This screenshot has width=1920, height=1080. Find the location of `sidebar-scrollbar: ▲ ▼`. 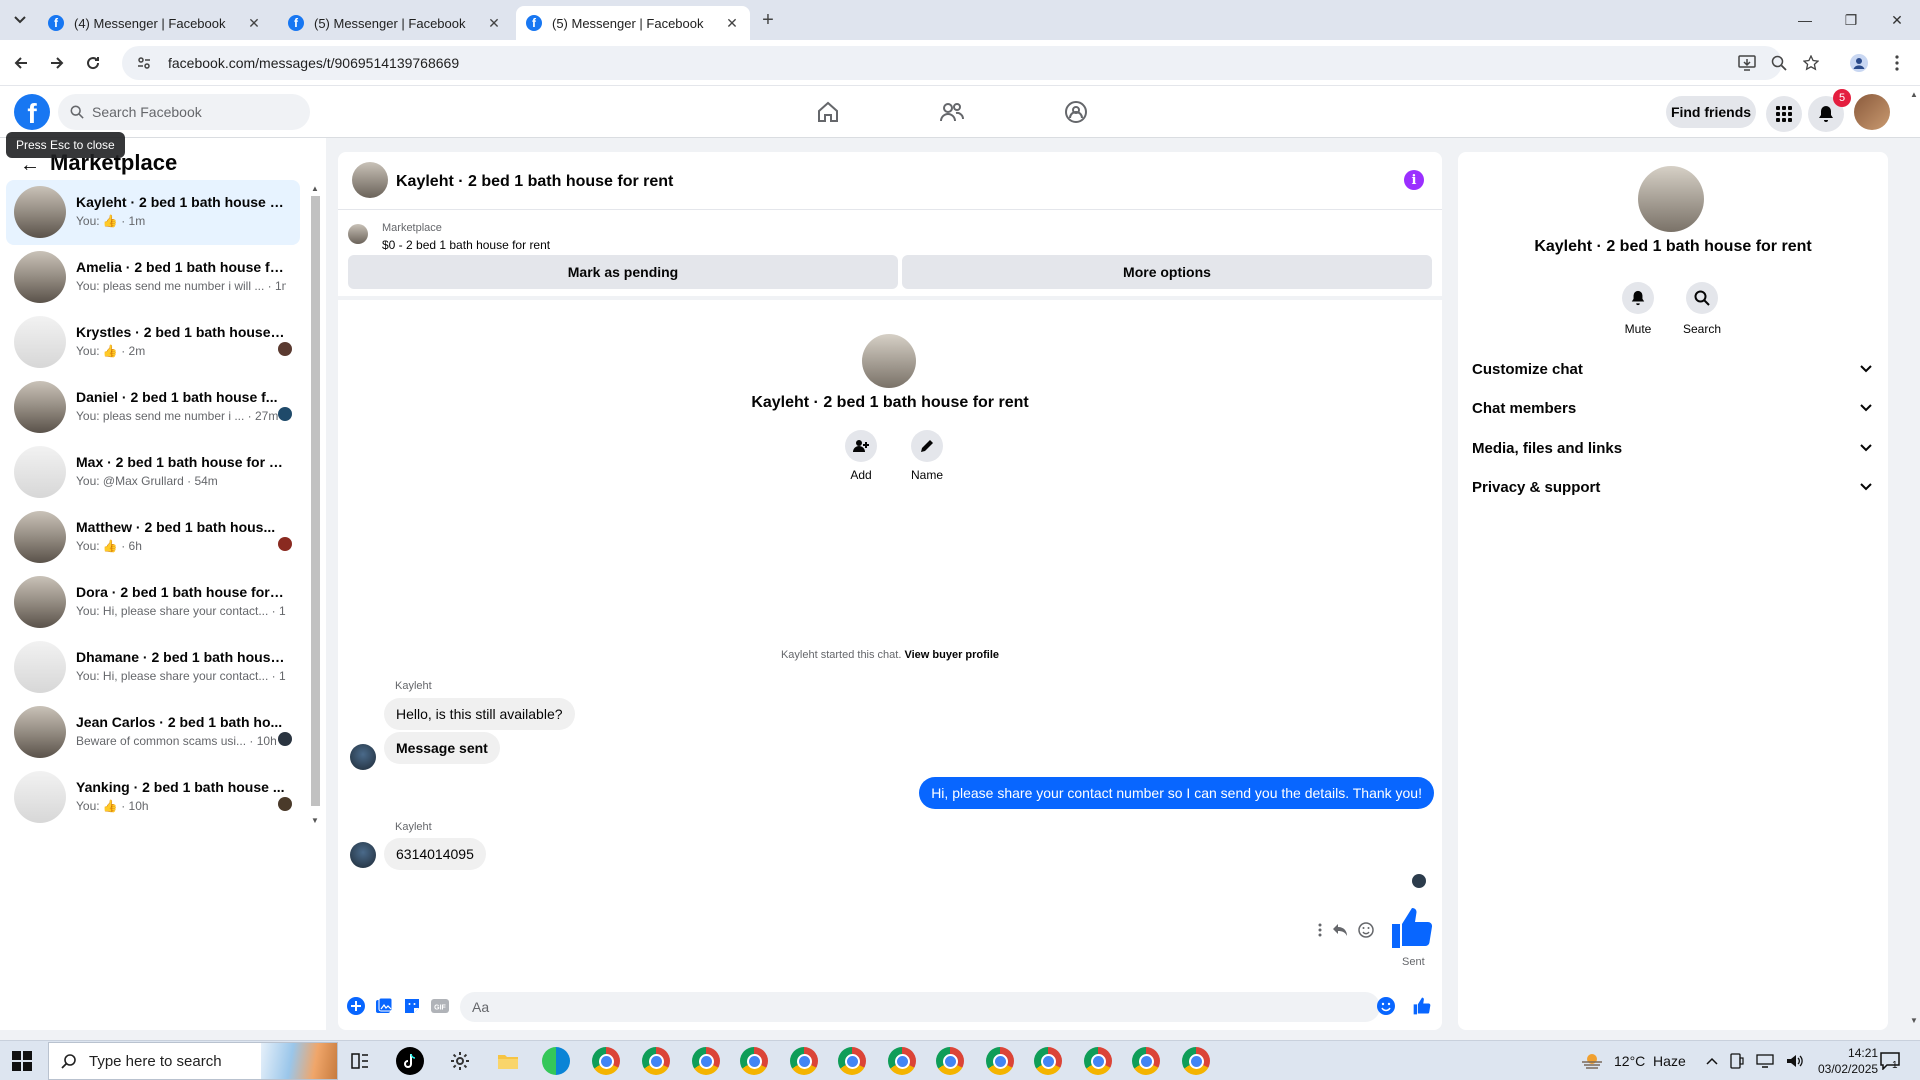

sidebar-scrollbar: ▲ ▼ is located at coordinates (315, 505).